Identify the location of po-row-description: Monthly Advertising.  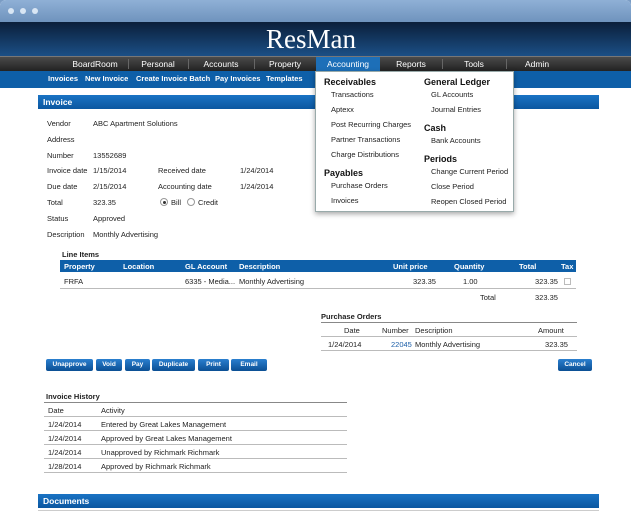
(448, 344).